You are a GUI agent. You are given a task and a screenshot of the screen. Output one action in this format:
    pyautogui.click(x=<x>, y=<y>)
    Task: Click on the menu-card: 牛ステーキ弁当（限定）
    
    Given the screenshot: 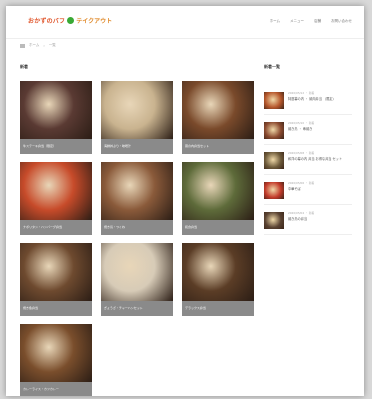 What is the action you would take?
    pyautogui.click(x=56, y=117)
    